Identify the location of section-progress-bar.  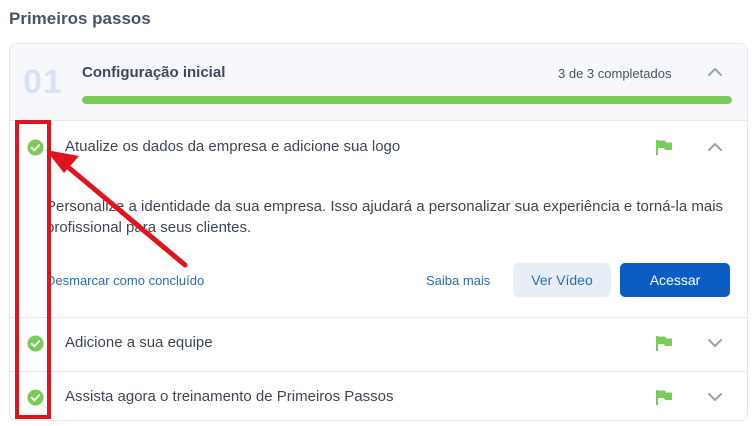
(407, 100).